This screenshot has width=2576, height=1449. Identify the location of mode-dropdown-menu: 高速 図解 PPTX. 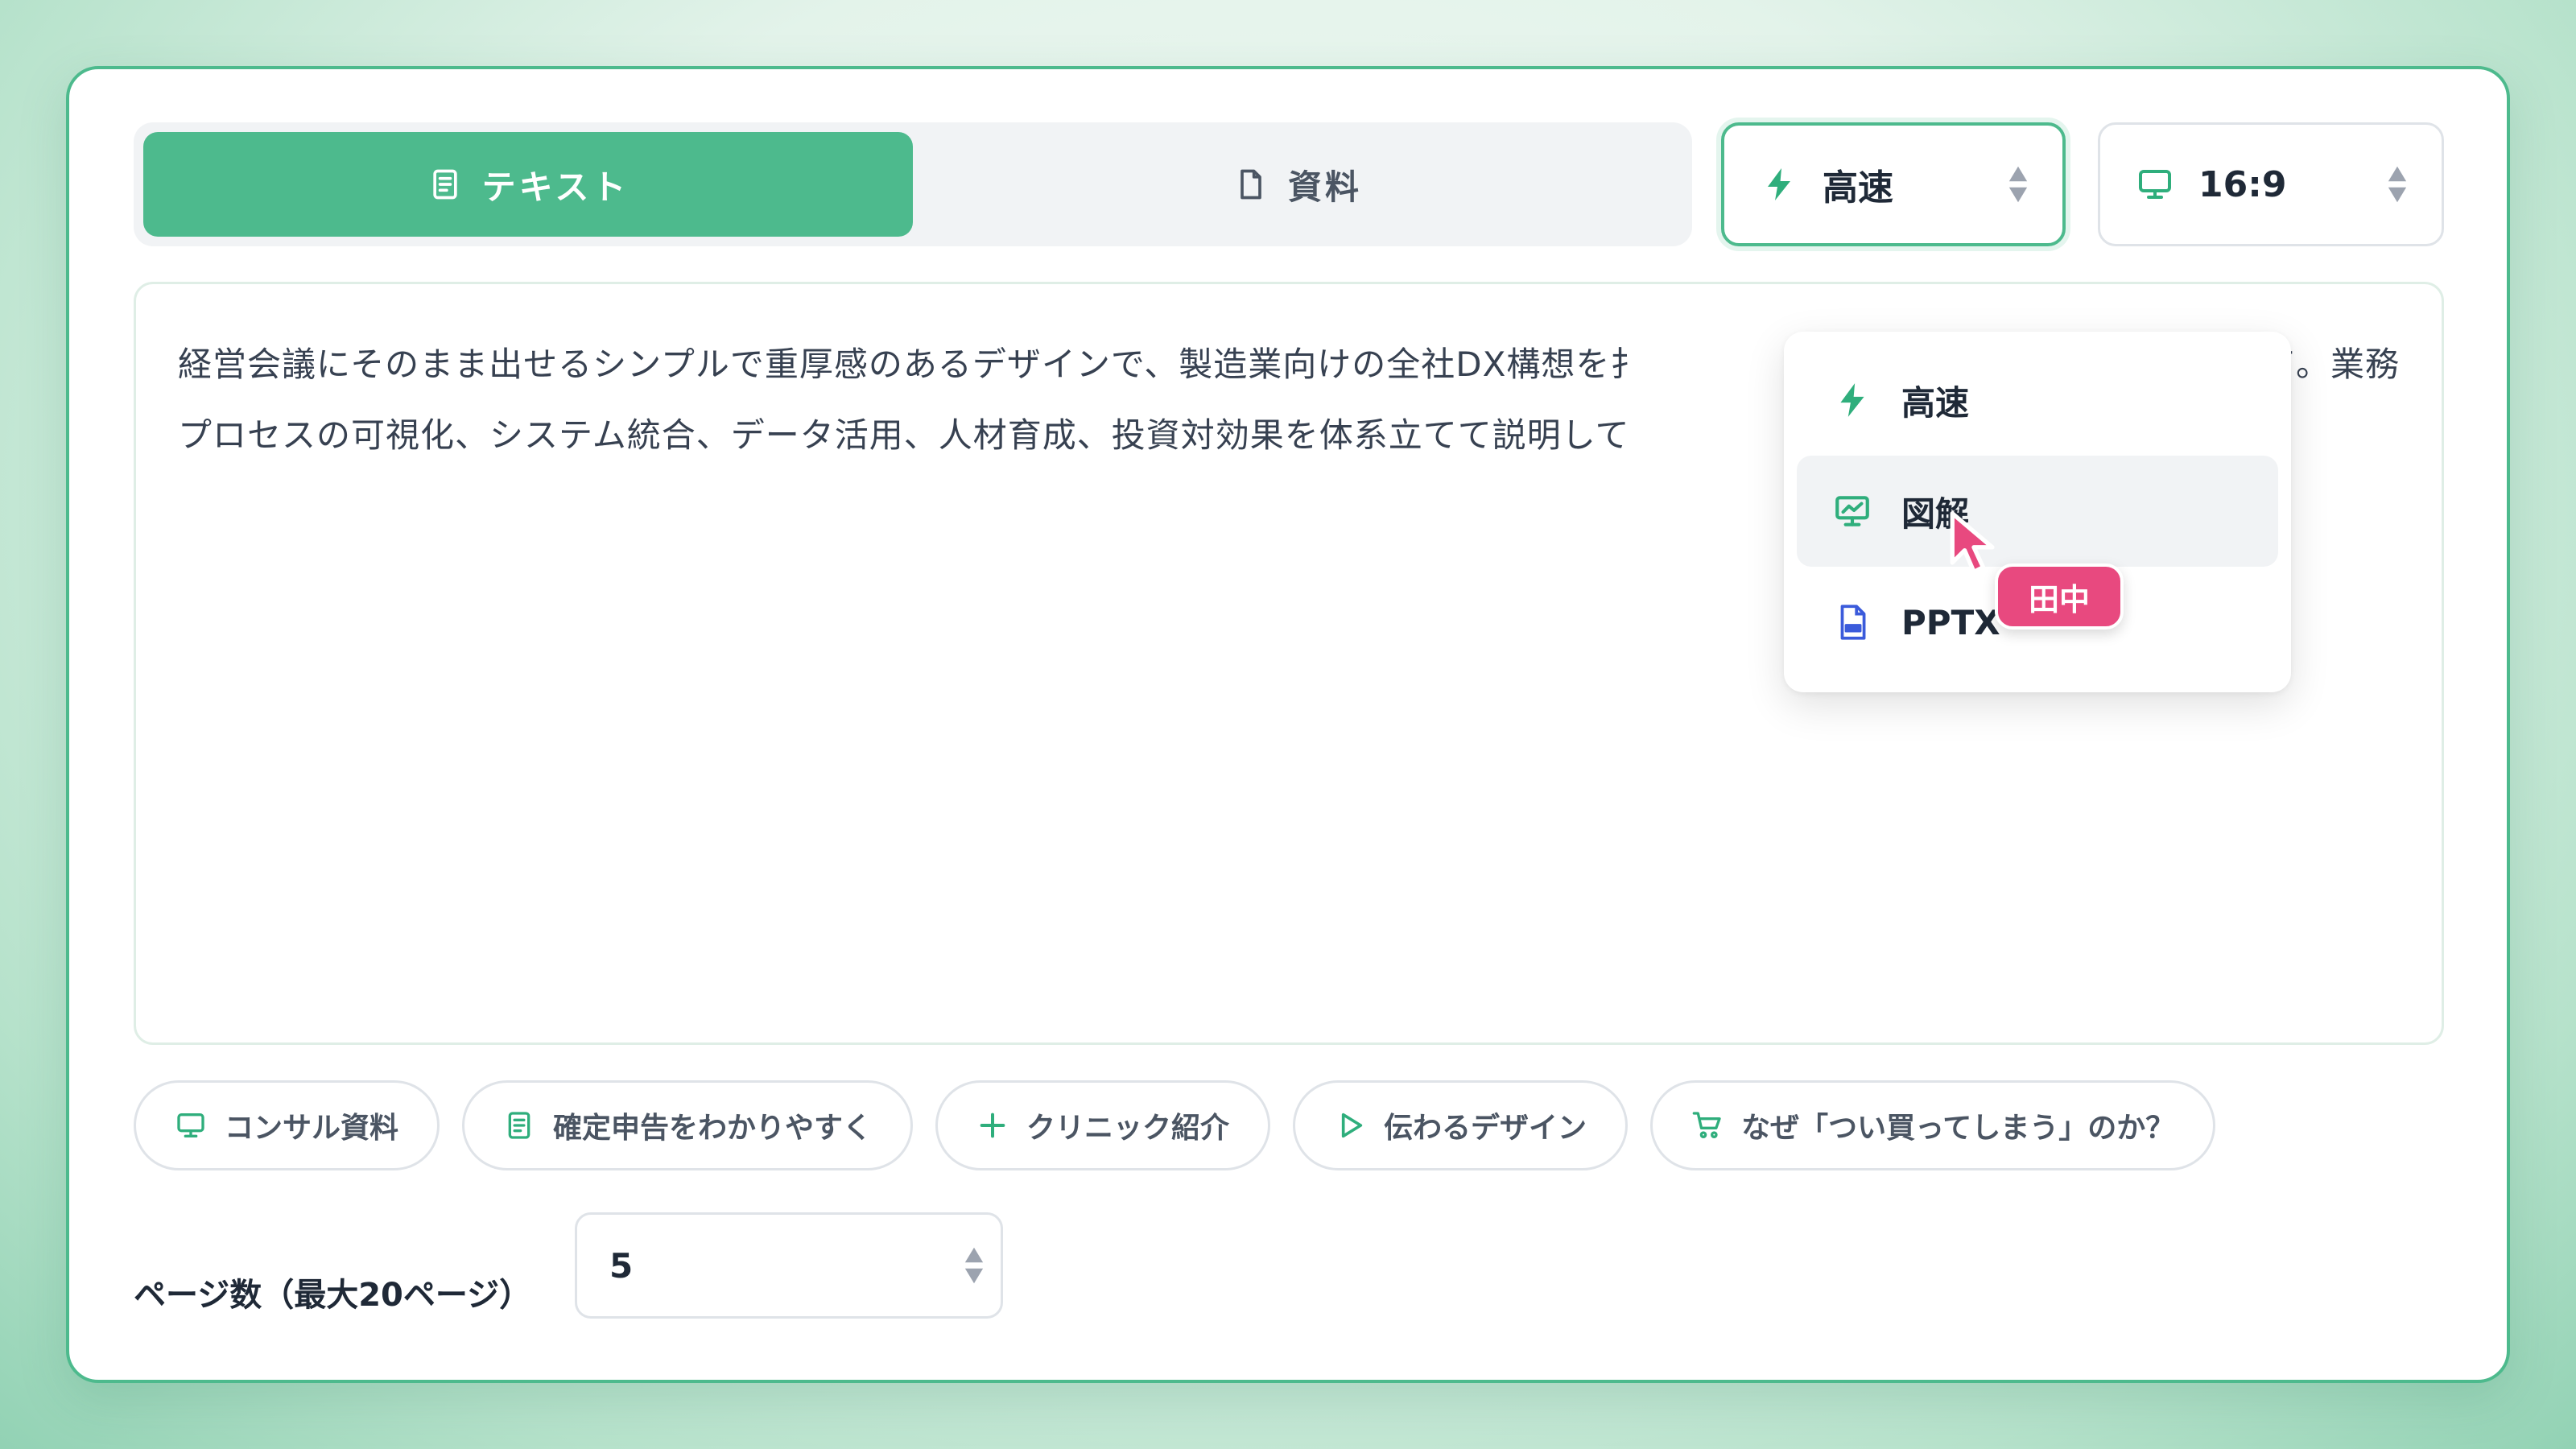
(2037, 512).